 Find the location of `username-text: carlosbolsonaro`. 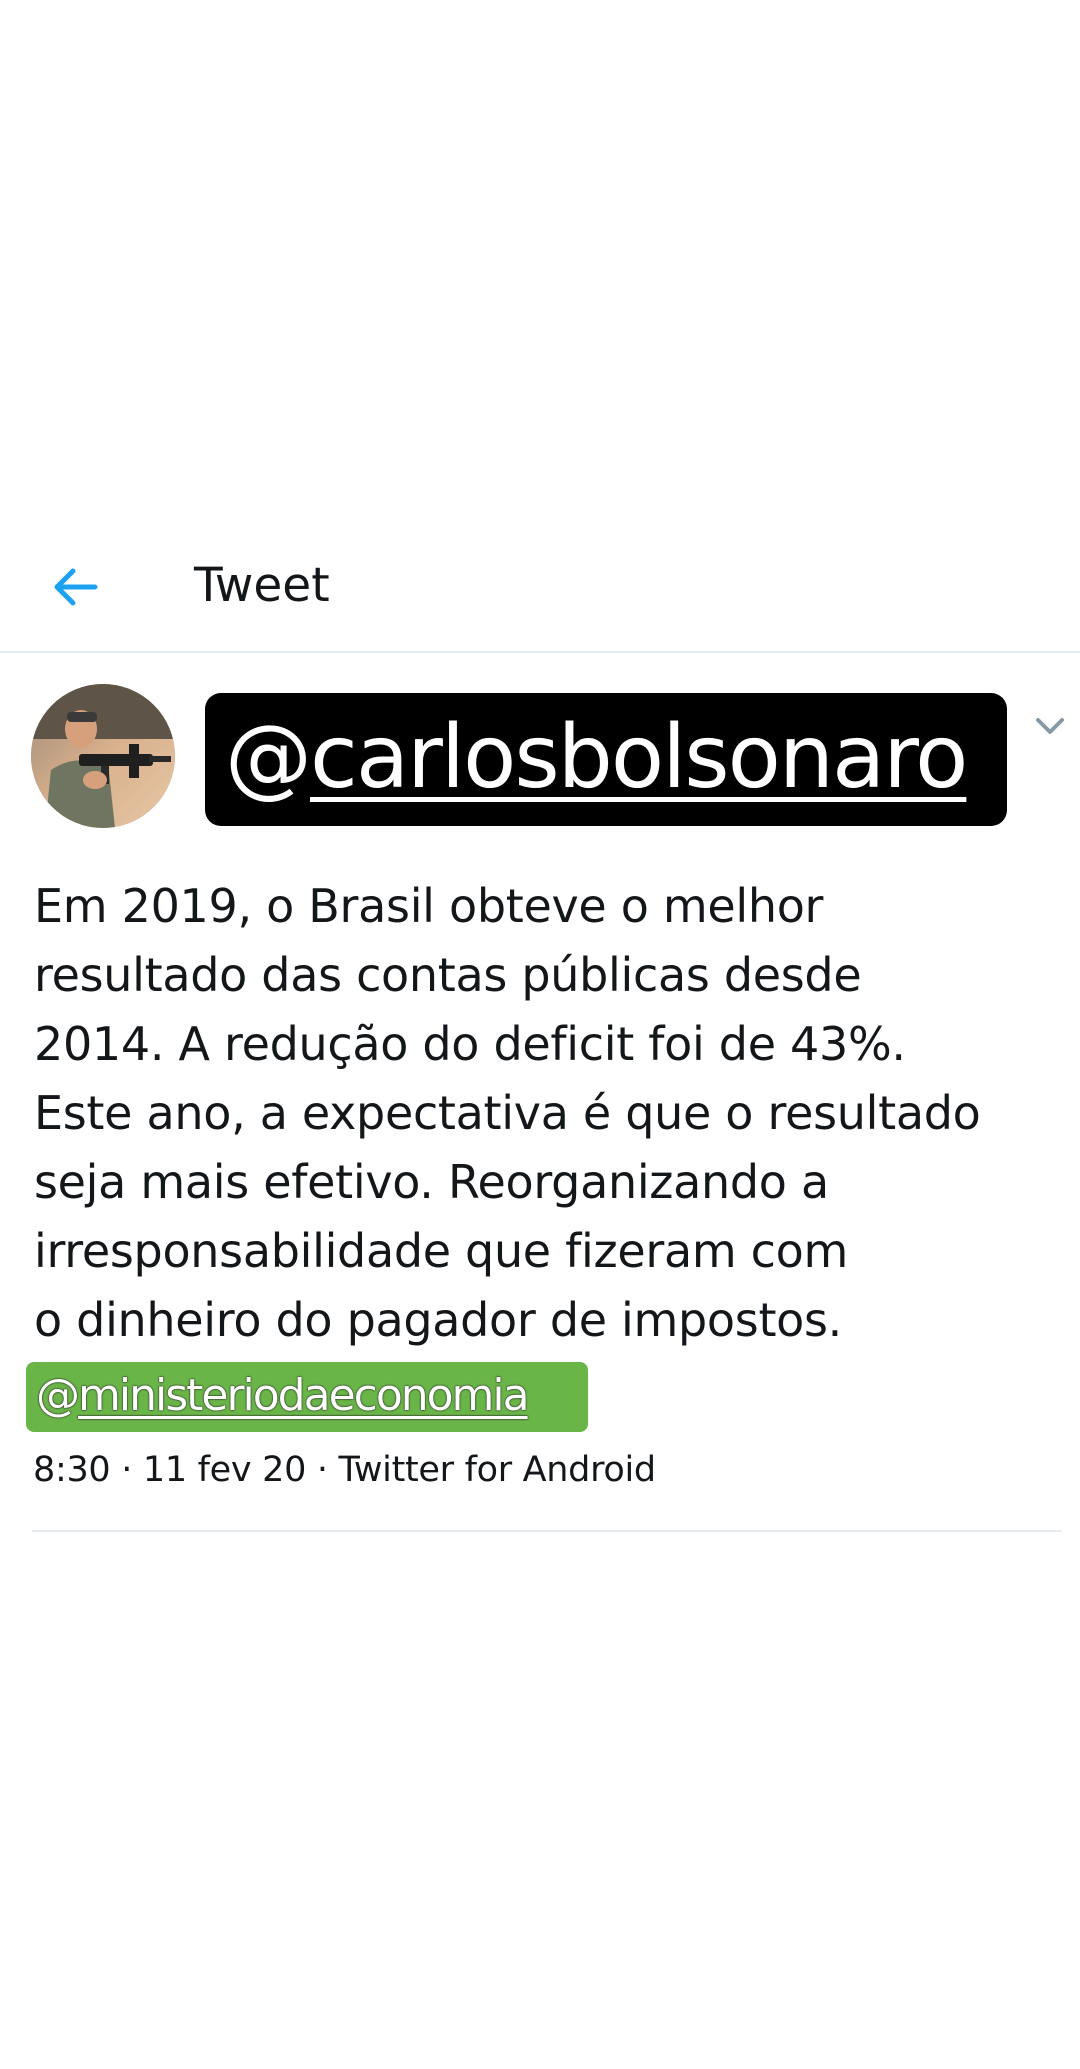

username-text: carlosbolsonaro is located at coordinates (639, 757).